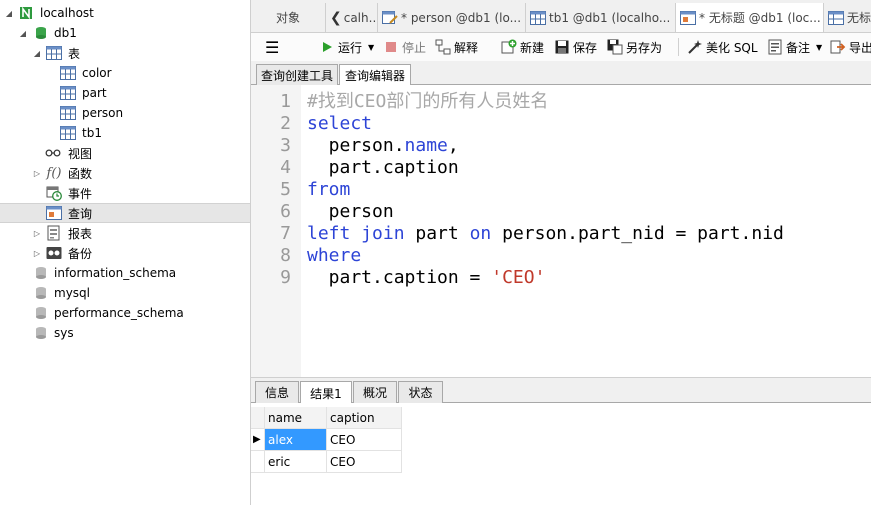  Describe the element at coordinates (296, 440) in the screenshot. I see `table-cell: alex` at that location.